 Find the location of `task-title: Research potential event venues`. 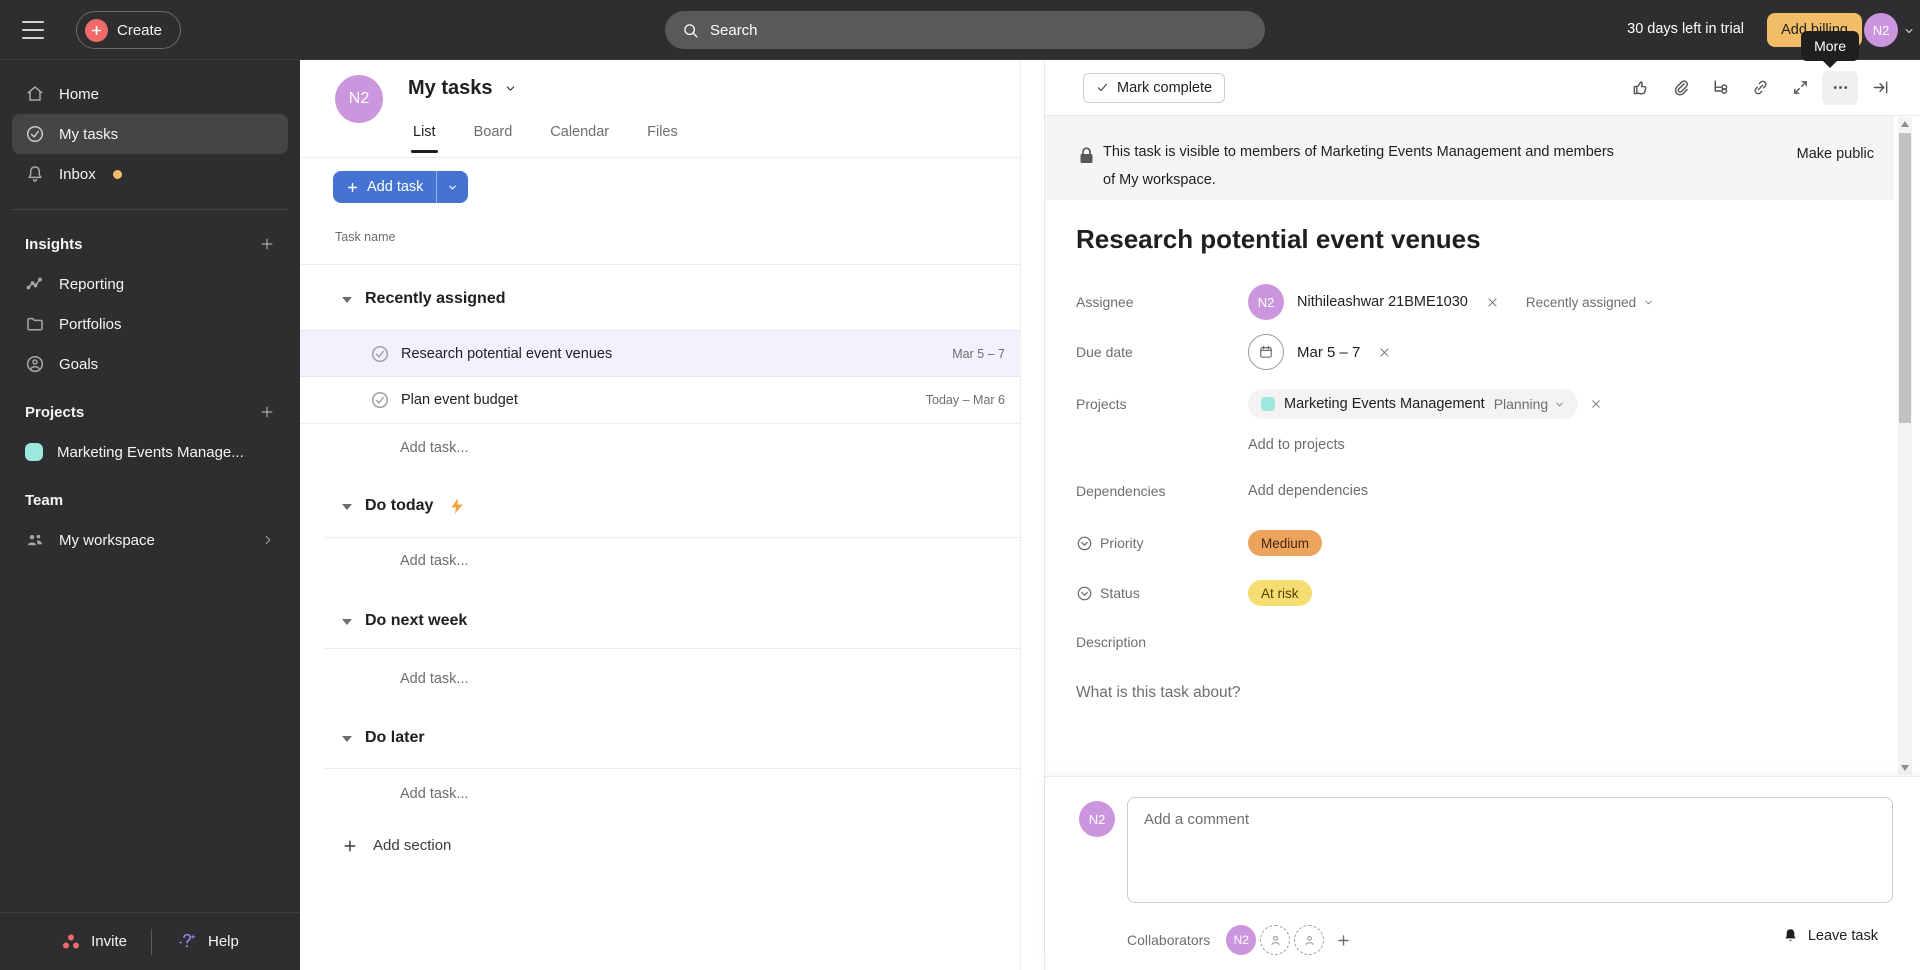

task-title: Research potential event venues is located at coordinates (1278, 239).